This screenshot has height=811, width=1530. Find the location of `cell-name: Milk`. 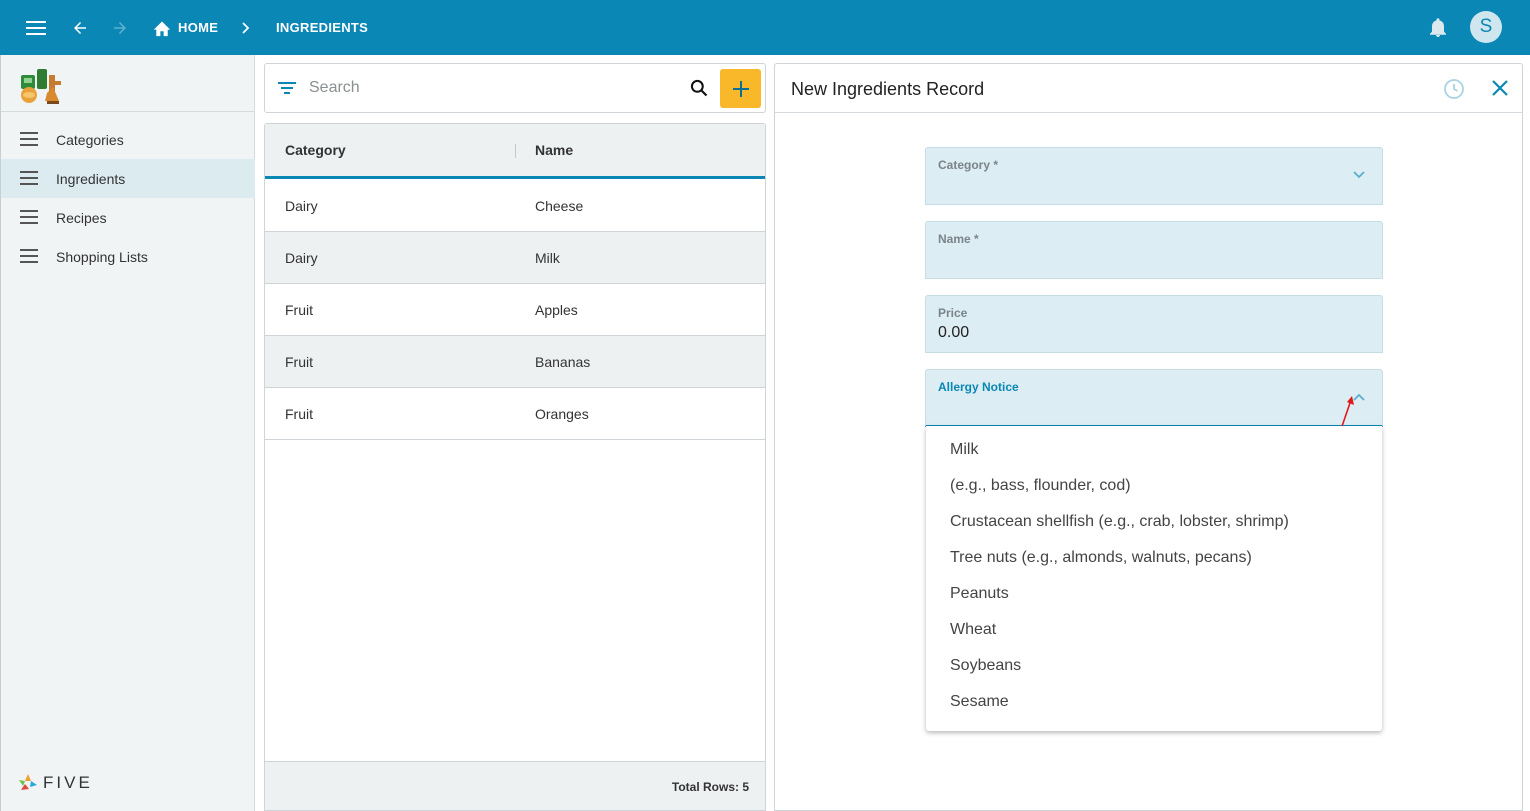

cell-name: Milk is located at coordinates (547, 257).